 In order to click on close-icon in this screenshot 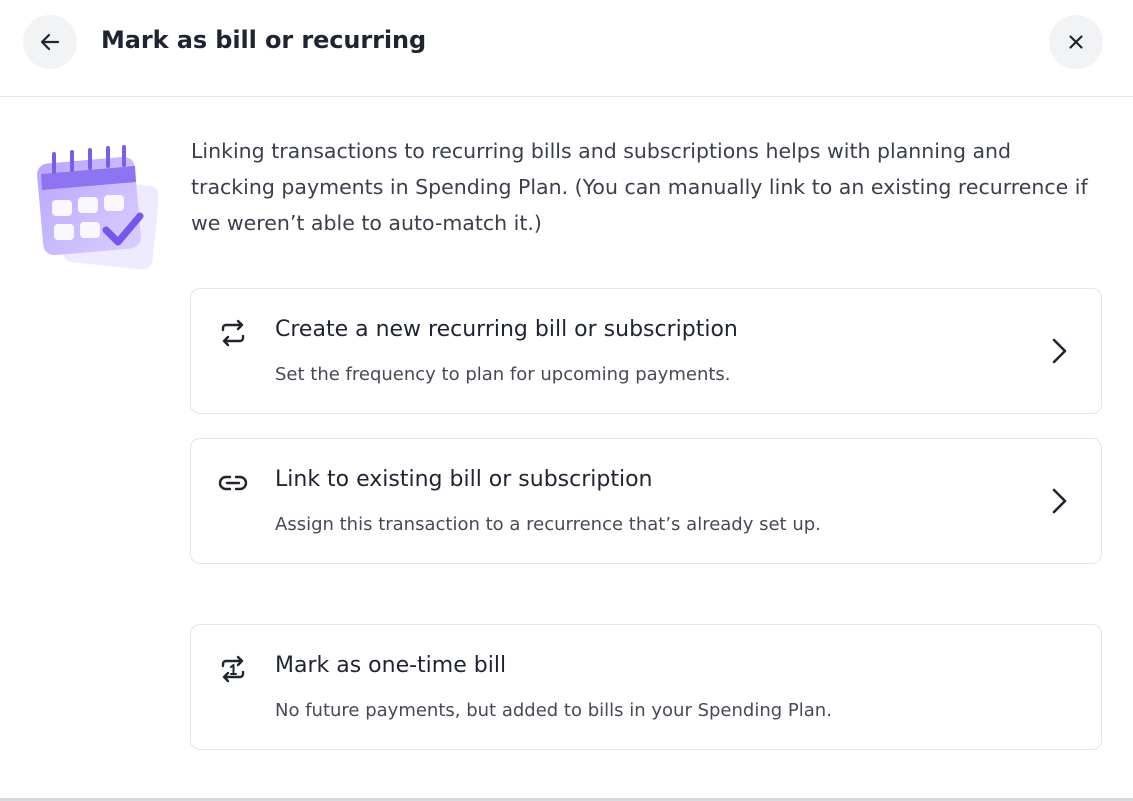, I will do `click(1076, 42)`.